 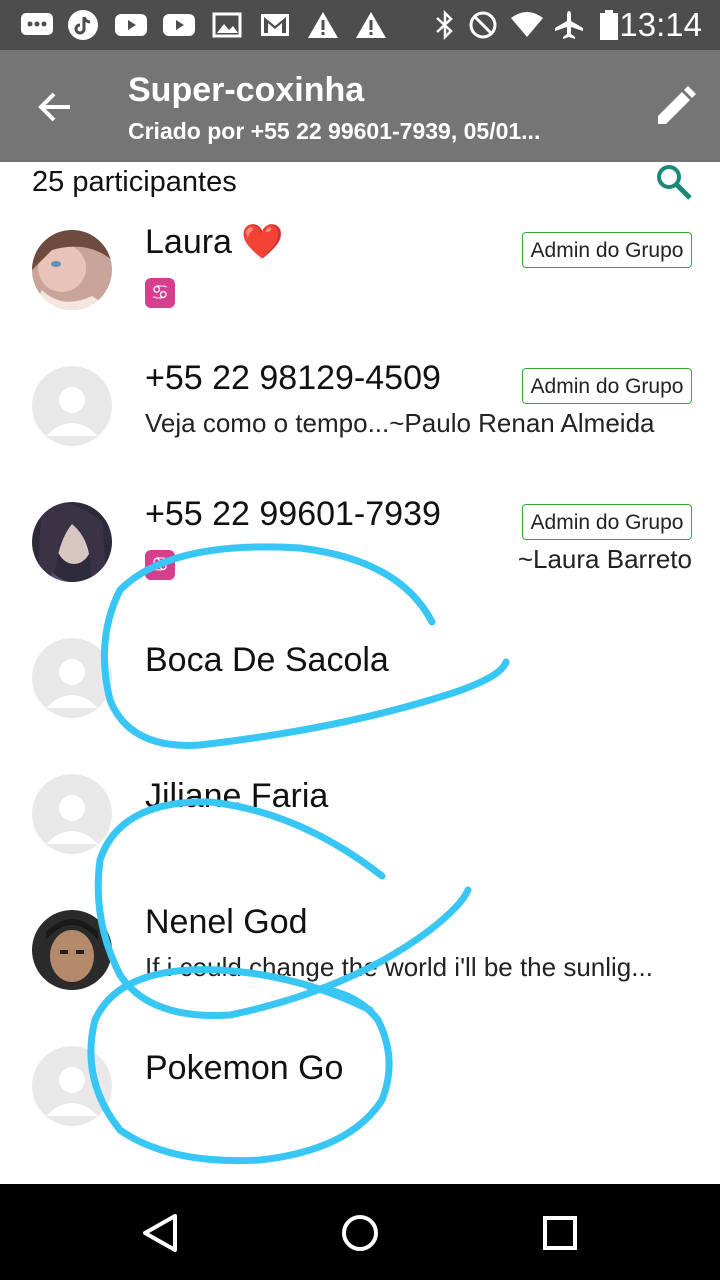 I want to click on square-recents-icon, so click(x=560, y=1233).